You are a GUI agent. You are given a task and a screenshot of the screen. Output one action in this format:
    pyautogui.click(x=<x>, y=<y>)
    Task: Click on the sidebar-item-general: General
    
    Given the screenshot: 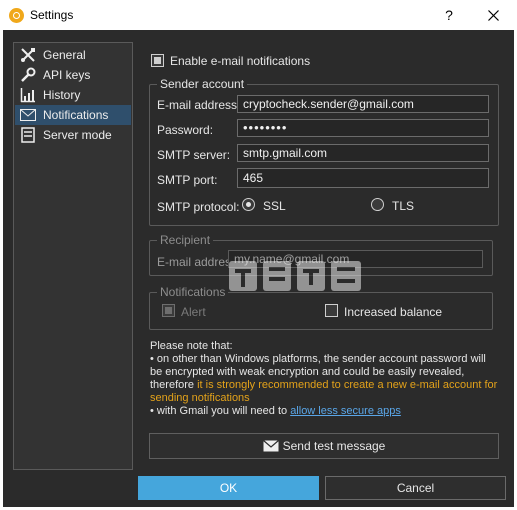 What is the action you would take?
    pyautogui.click(x=73, y=55)
    